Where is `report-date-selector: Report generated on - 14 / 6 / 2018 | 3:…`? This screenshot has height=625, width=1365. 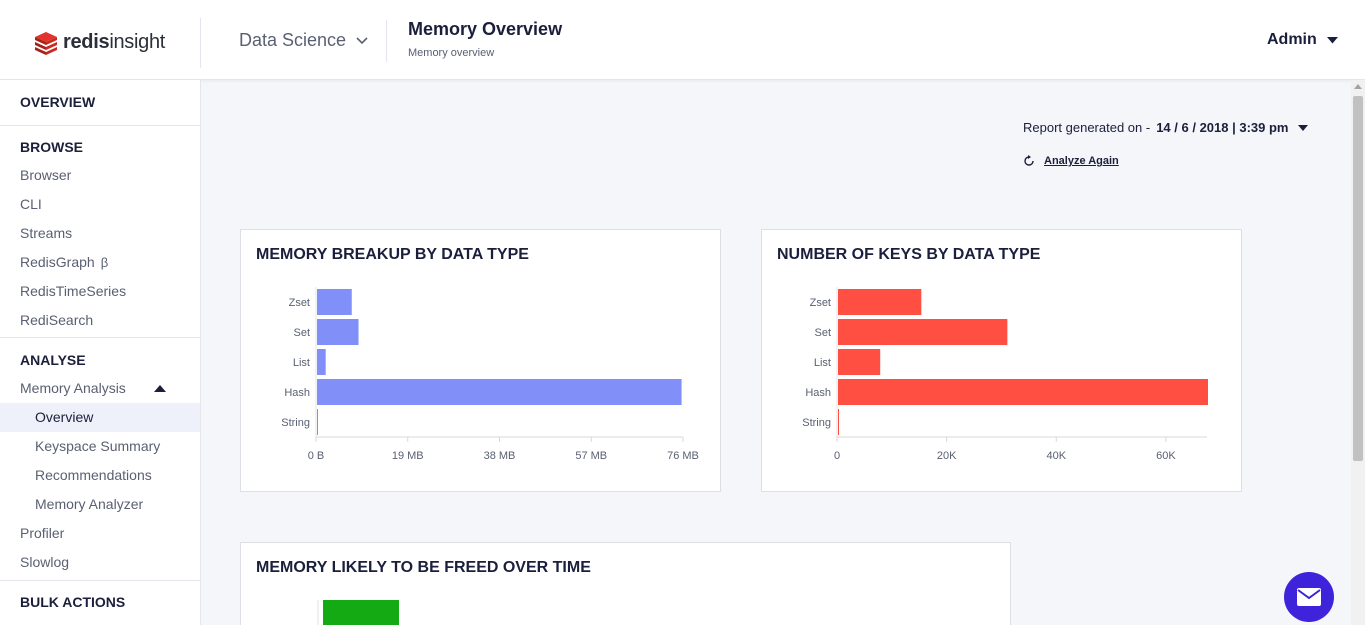 report-date-selector: Report generated on - 14 / 6 / 2018 | 3:… is located at coordinates (1166, 127).